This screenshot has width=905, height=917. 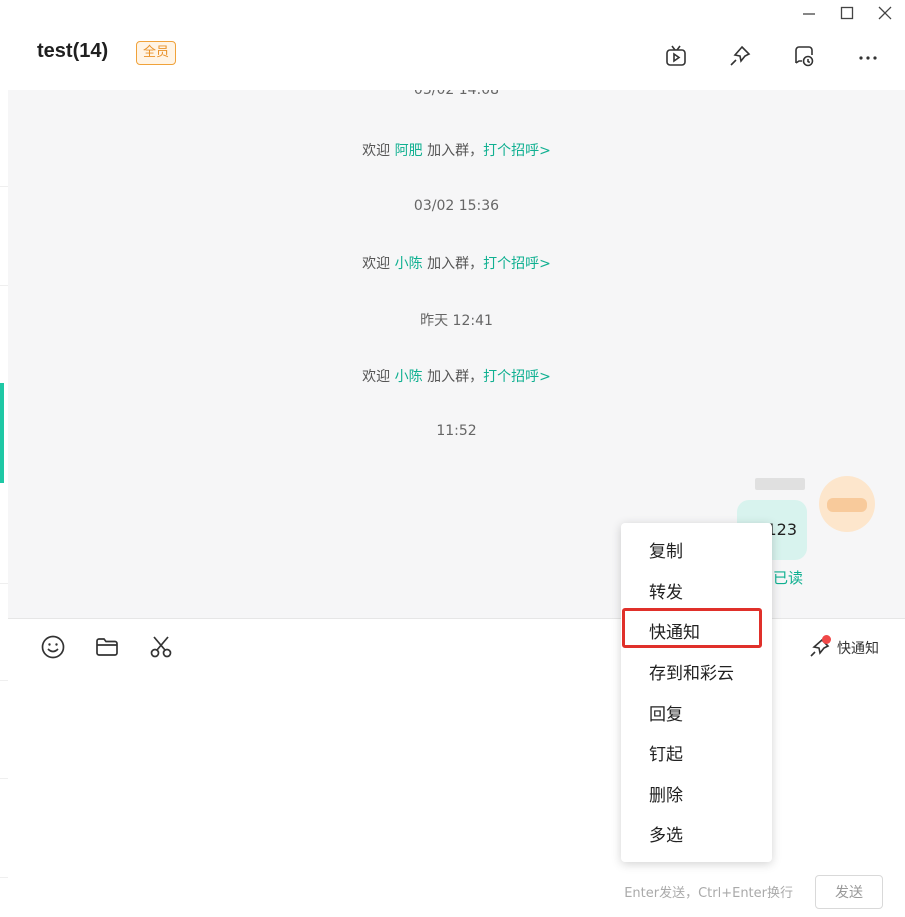 I want to click on menu-item-quick-notify: 快通知, so click(x=674, y=633).